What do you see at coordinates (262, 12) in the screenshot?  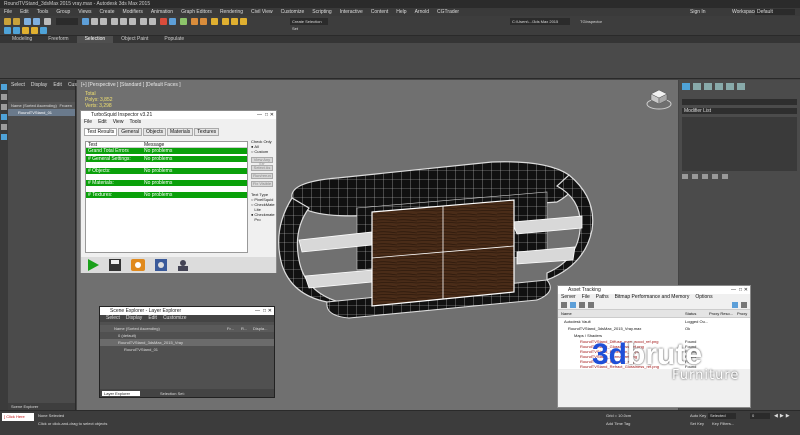 I see `menu-civil-view: Civil View` at bounding box center [262, 12].